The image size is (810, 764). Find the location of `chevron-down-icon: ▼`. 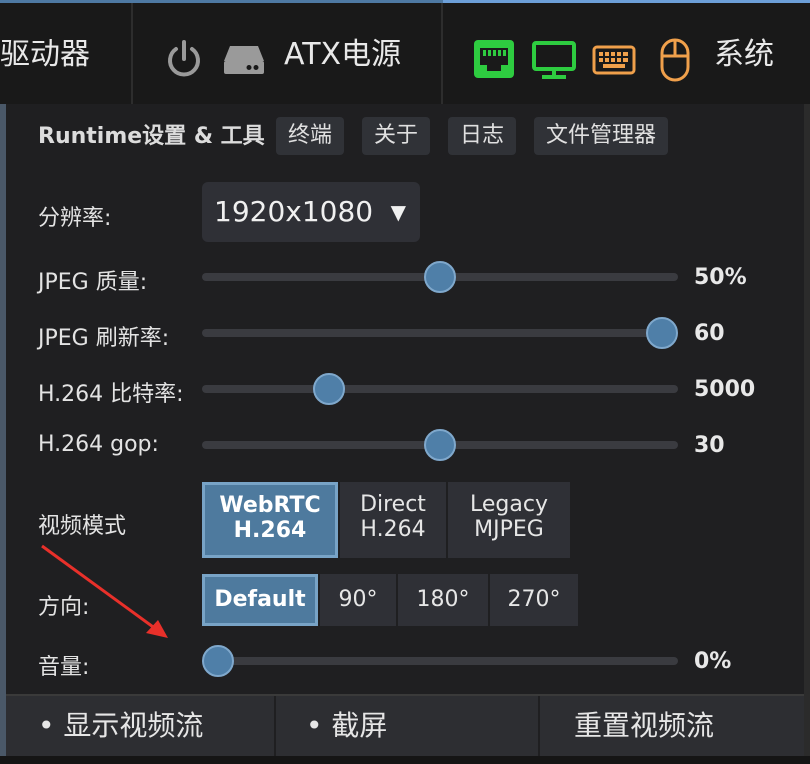

chevron-down-icon: ▼ is located at coordinates (398, 212).